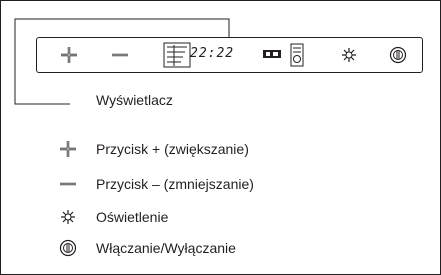  Describe the element at coordinates (166, 248) in the screenshot. I see `legend-power-label: Włączanie/Wyłączanie` at that location.